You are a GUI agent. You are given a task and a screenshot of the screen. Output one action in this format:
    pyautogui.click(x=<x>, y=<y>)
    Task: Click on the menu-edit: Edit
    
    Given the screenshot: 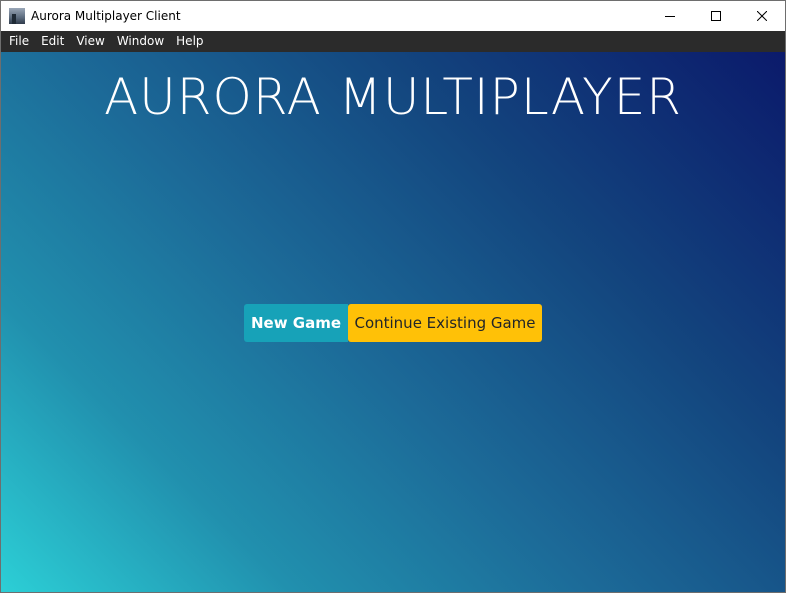 What is the action you would take?
    pyautogui.click(x=52, y=41)
    